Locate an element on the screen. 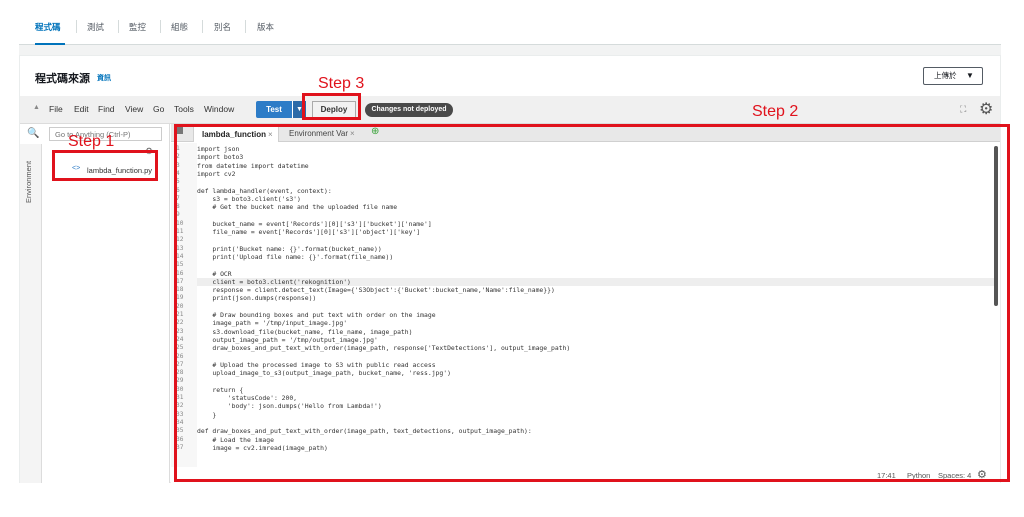  menu-go: Go is located at coordinates (158, 109).